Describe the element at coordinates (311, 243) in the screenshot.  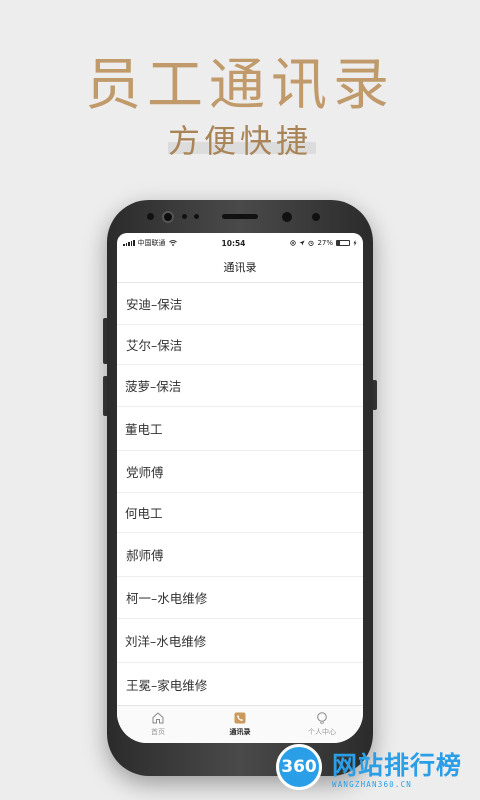
I see `alarm-icon` at that location.